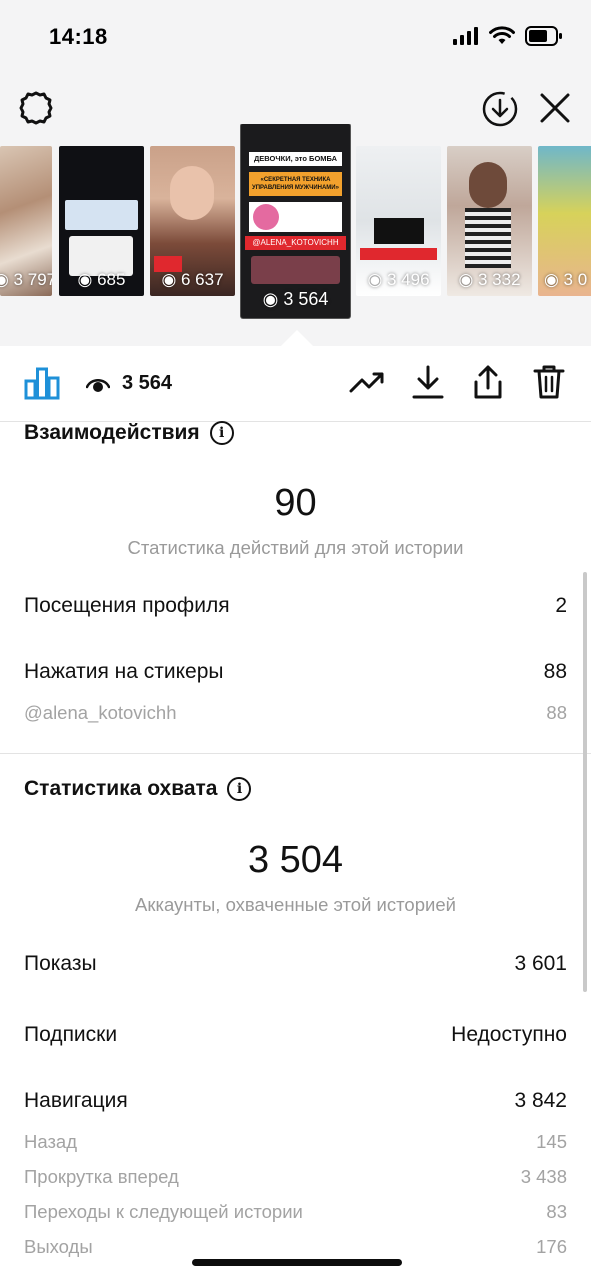  I want to click on section-divider, so click(295, 753).